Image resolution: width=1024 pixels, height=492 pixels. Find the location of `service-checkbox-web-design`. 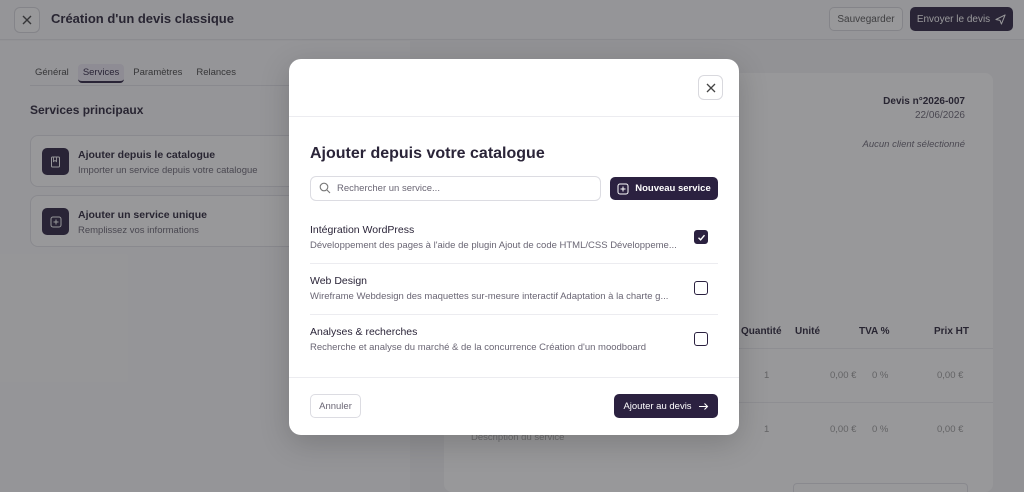

service-checkbox-web-design is located at coordinates (701, 288).